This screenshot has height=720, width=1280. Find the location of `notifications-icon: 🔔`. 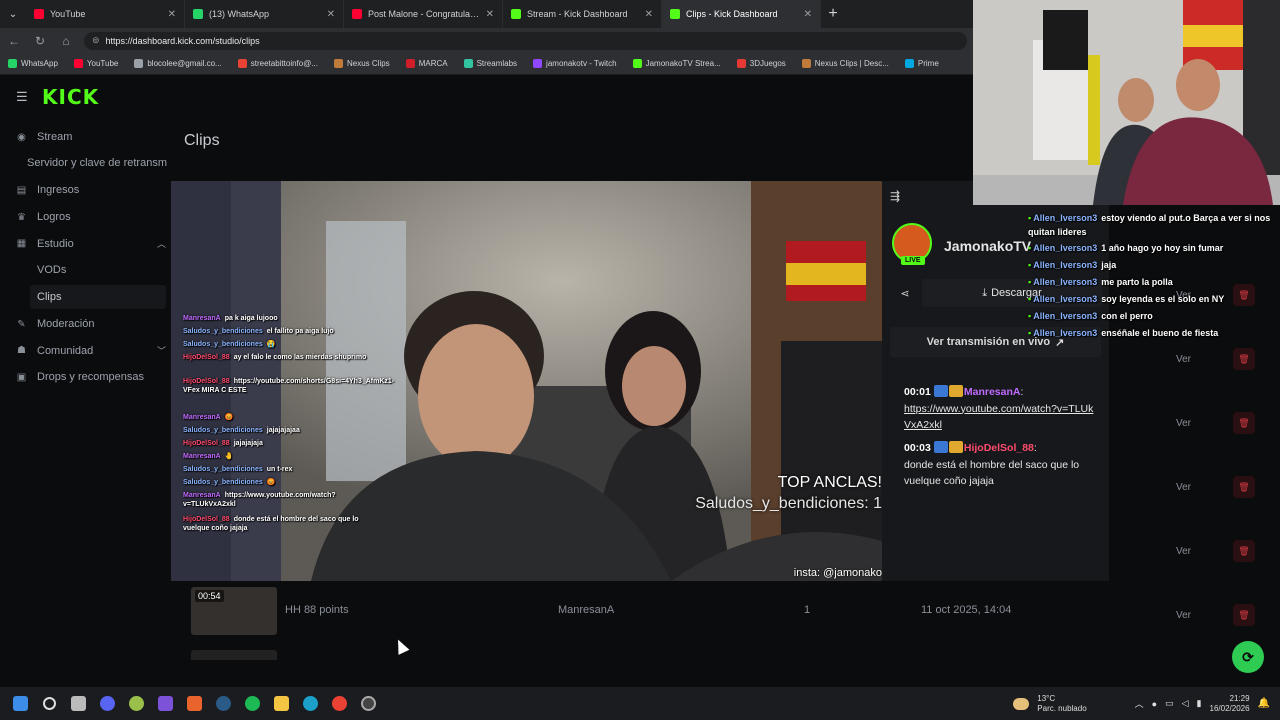

notifications-icon: 🔔 is located at coordinates (1264, 703).